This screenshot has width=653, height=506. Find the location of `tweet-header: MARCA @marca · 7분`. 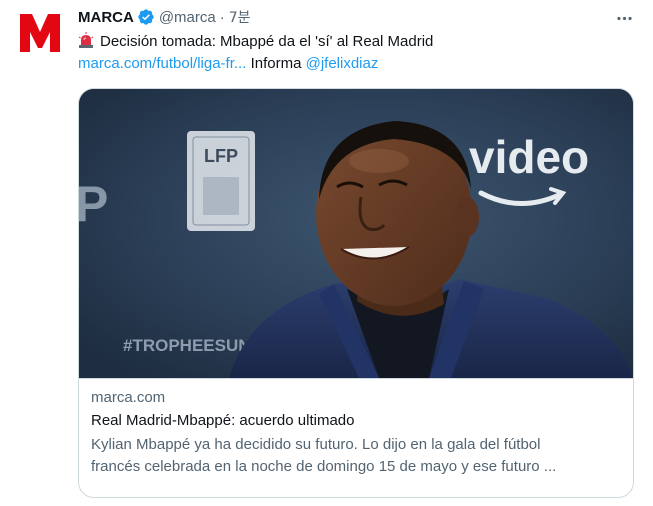

tweet-header: MARCA @marca · 7분 is located at coordinates (164, 17).